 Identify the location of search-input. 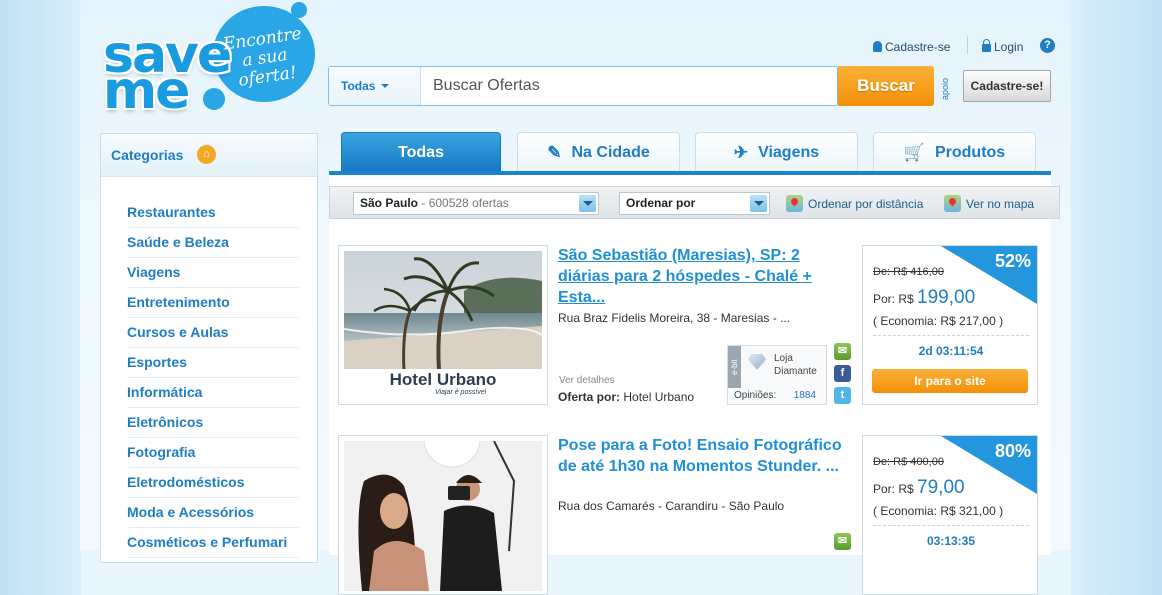
(626, 86).